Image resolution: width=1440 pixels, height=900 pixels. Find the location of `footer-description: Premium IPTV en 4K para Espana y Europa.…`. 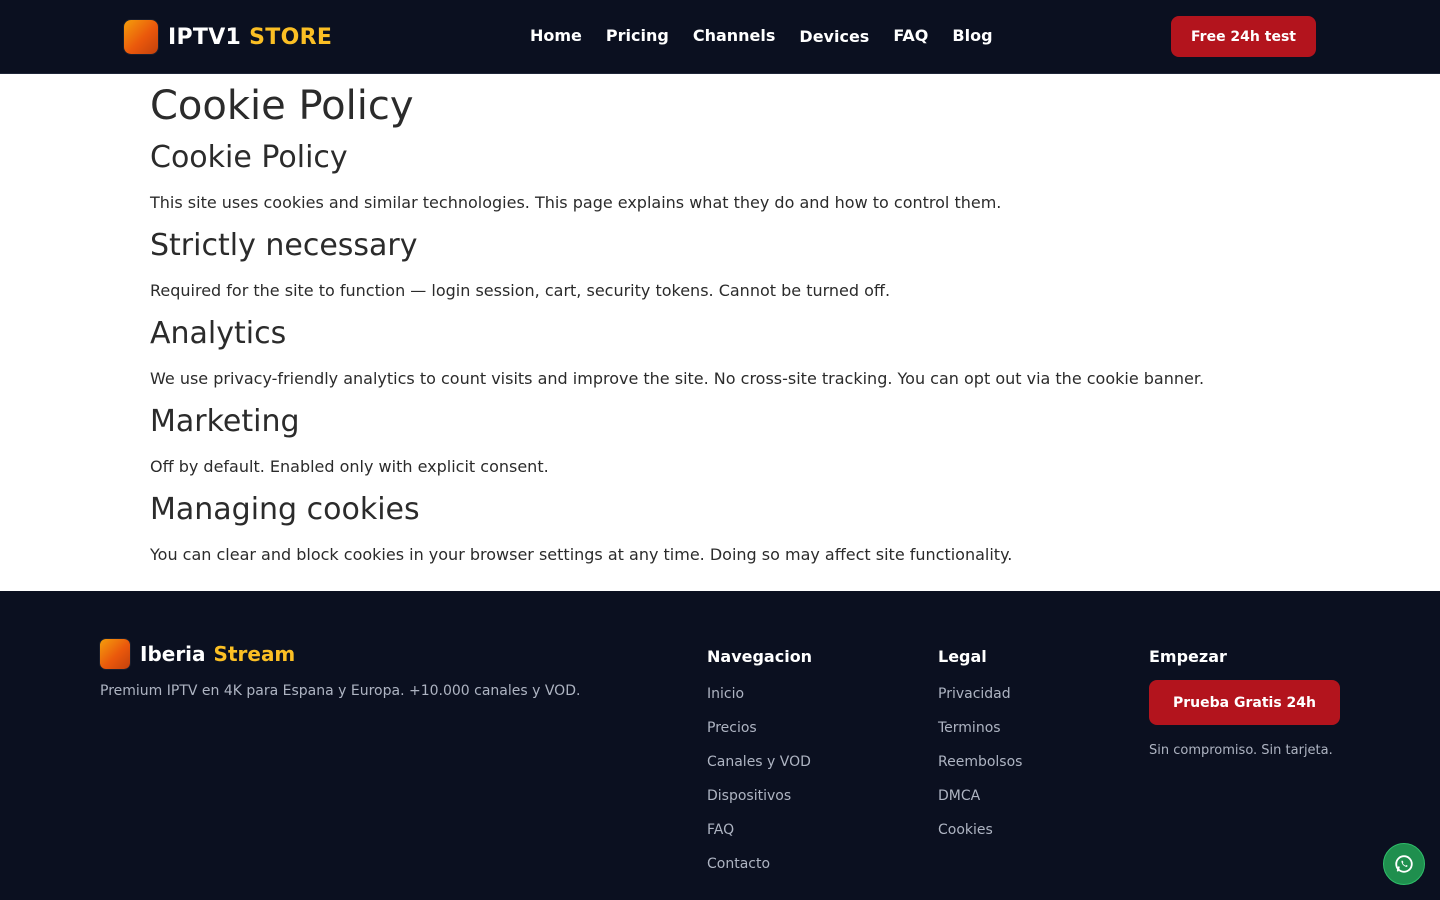

footer-description: Premium IPTV en 4K para Espana y Europa.… is located at coordinates (340, 691).